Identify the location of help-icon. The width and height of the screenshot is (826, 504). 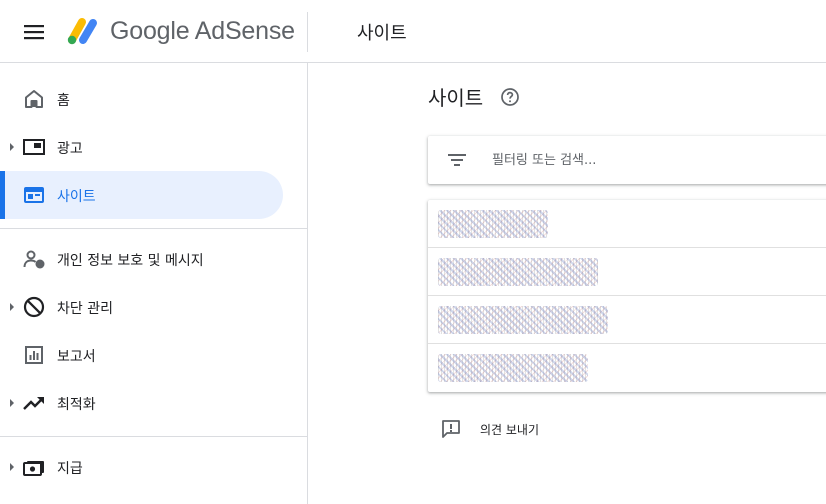
(510, 97).